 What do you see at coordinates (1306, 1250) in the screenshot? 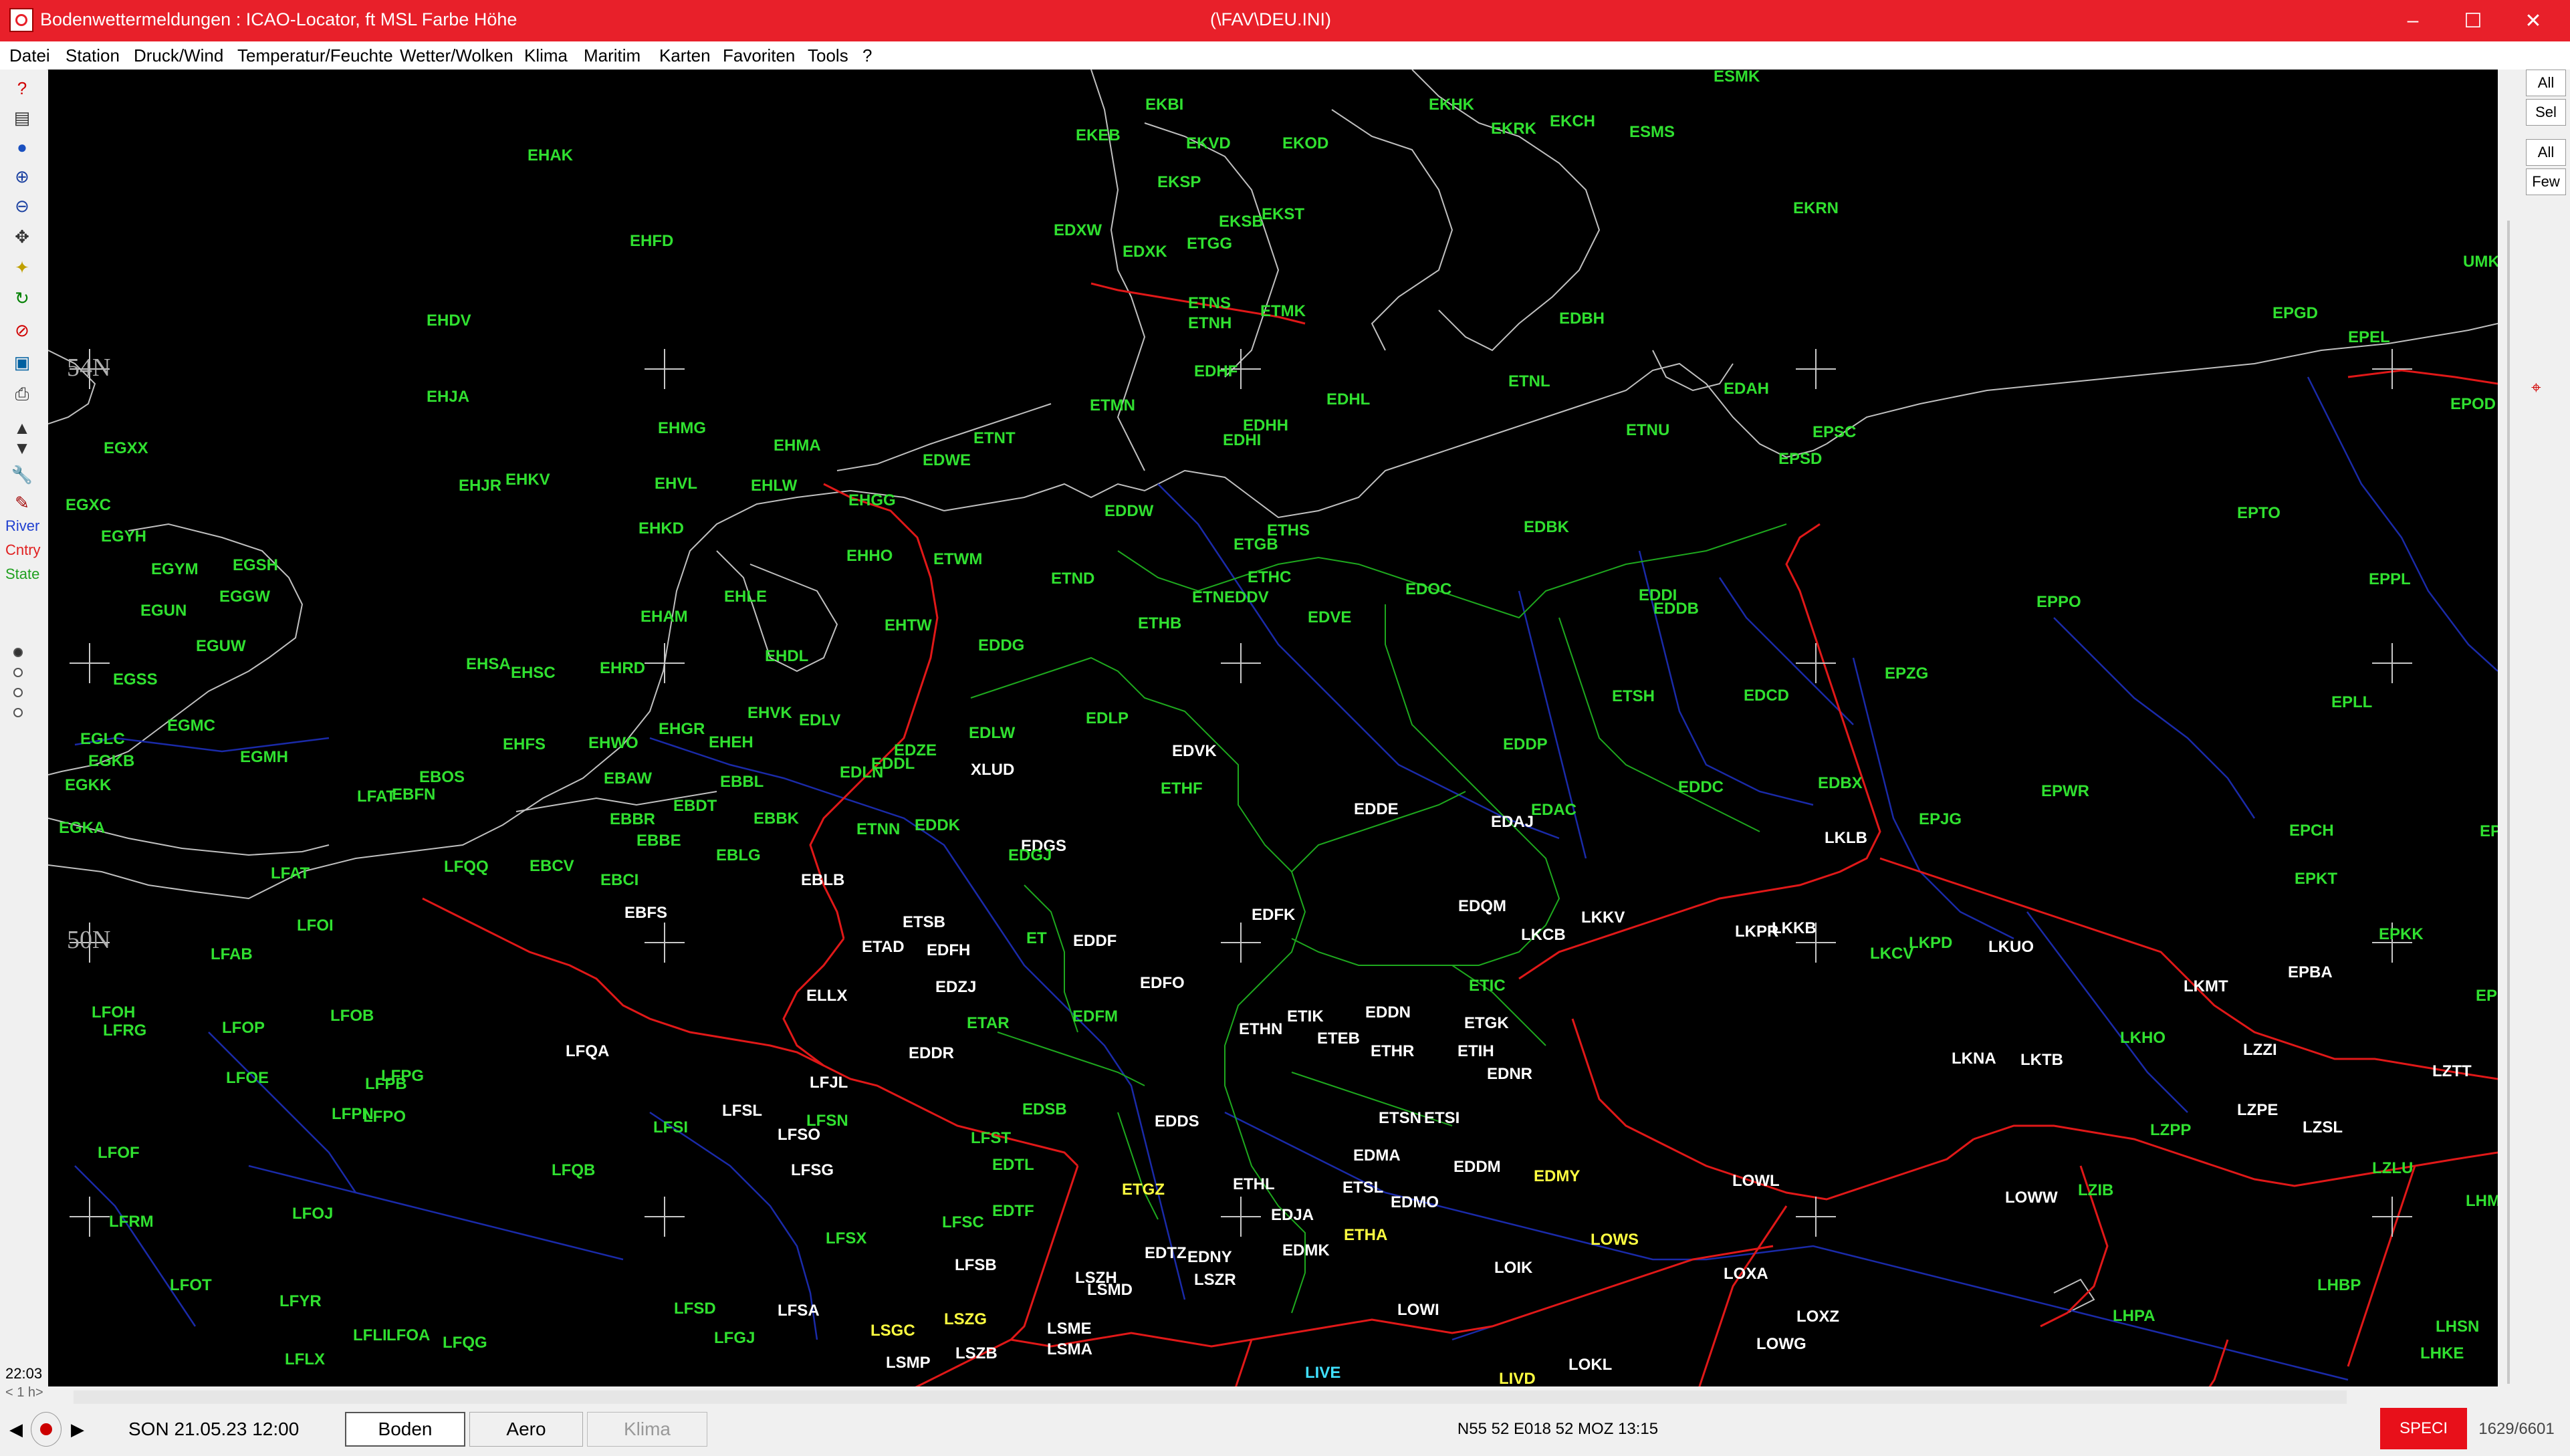
I see `station-label-edmk: EDMK` at bounding box center [1306, 1250].